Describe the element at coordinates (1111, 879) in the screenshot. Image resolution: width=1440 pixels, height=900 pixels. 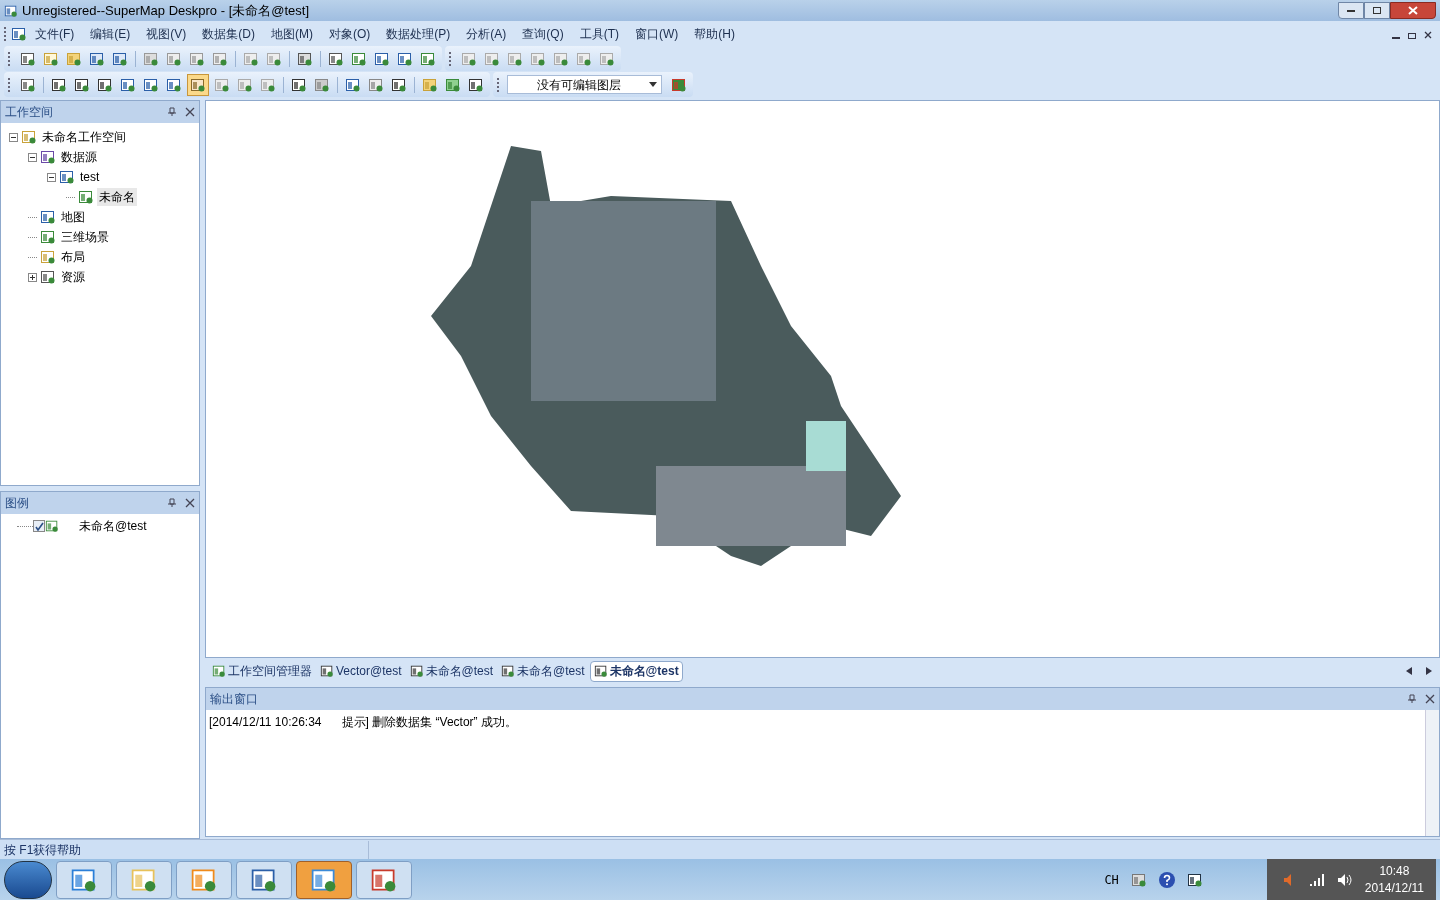
I see `language-indicator: CH` at that location.